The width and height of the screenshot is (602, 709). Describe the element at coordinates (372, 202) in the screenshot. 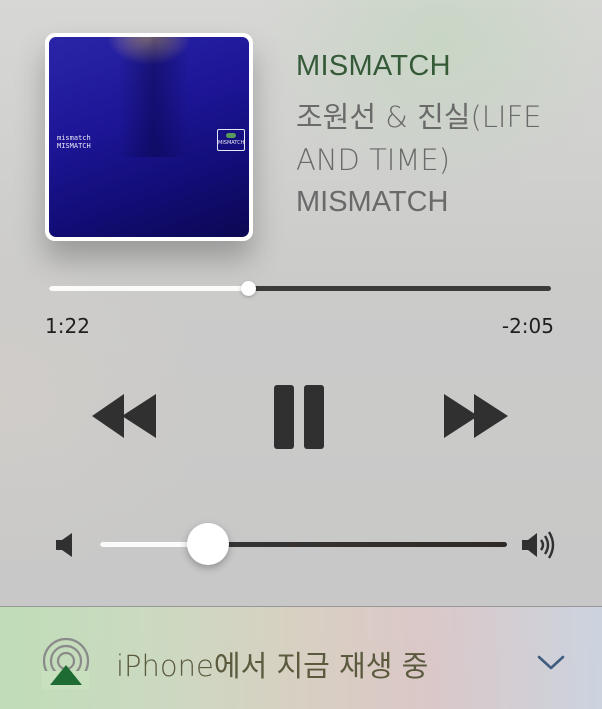

I see `album-name: MISMATCH` at that location.